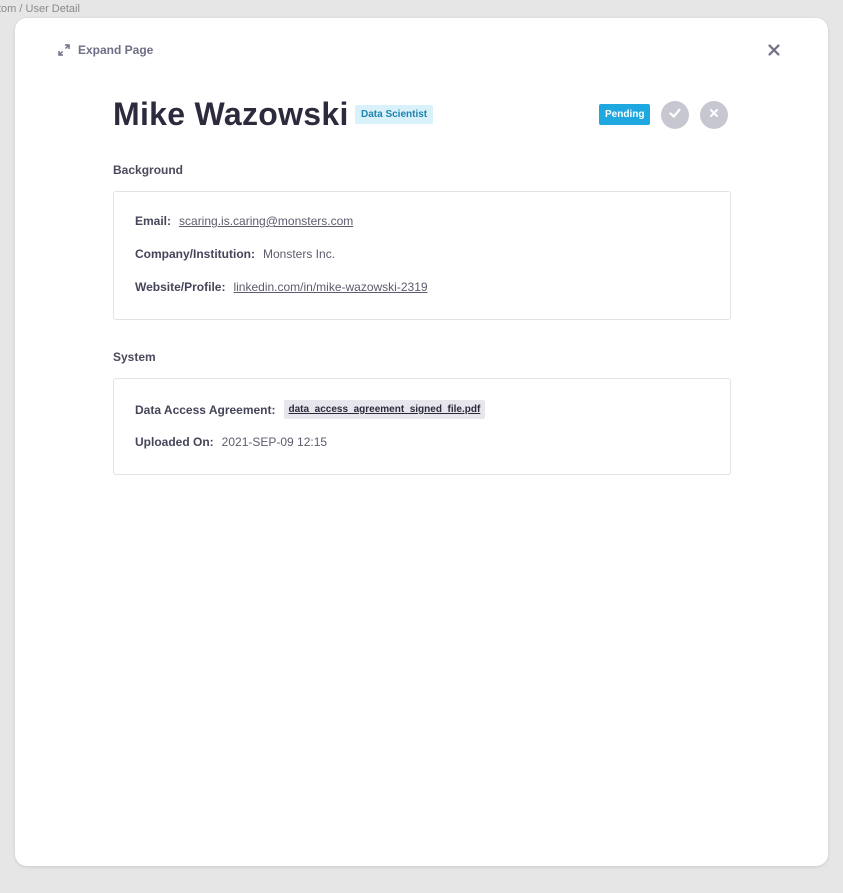  I want to click on expand-page-label: Expand Page, so click(116, 50).